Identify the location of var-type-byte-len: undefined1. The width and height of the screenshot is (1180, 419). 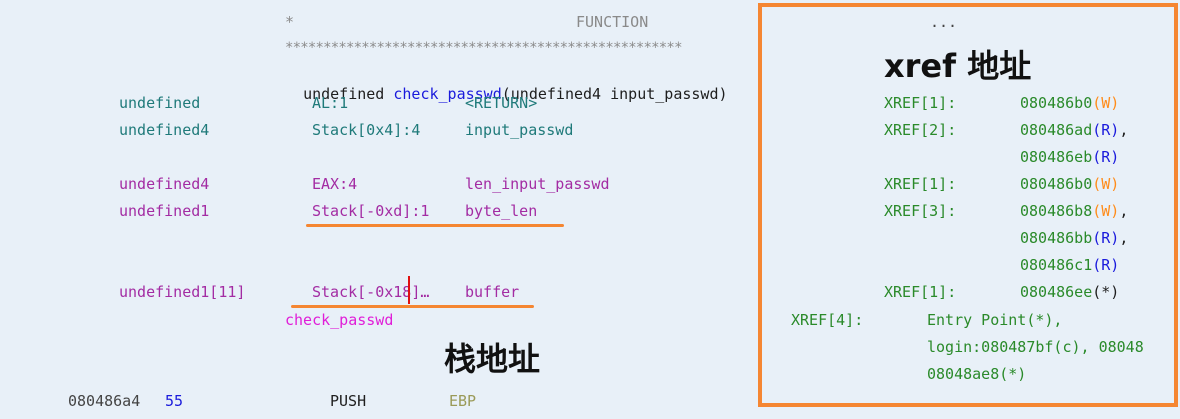
(164, 211).